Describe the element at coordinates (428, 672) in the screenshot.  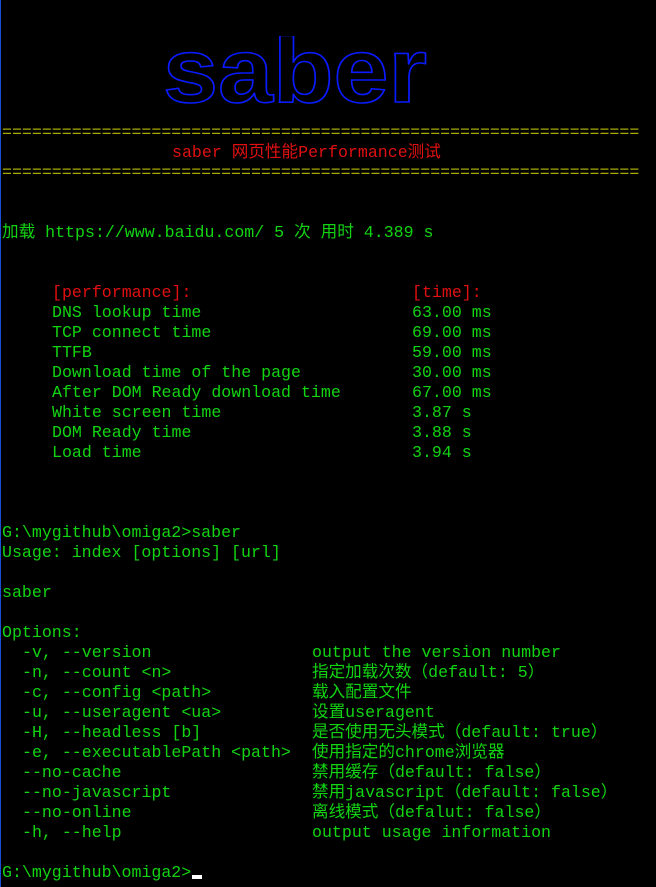
I see `option-description: 指定加载次数（default: 5）` at that location.